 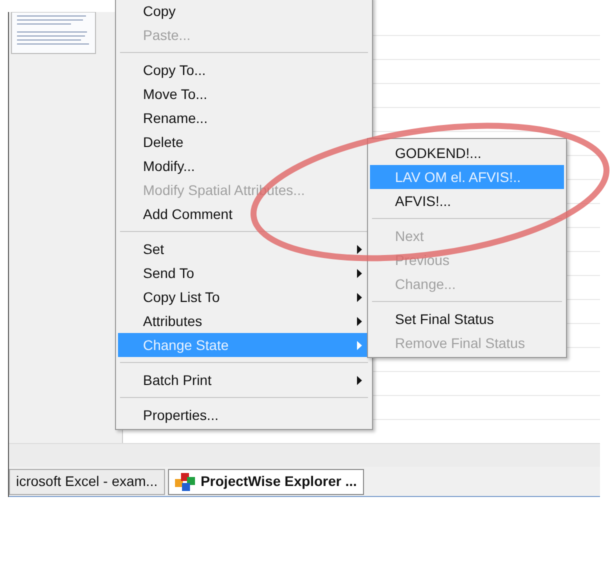 I want to click on menu-item: Set, so click(x=244, y=249).